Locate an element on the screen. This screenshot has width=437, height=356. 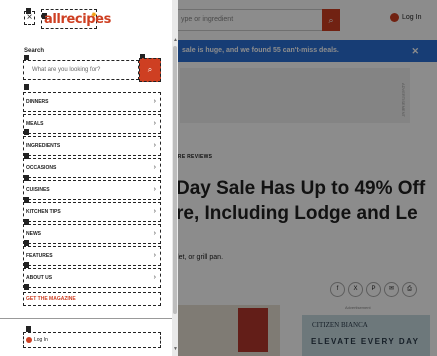
nav-item-label: NEWS is located at coordinates (33, 234).